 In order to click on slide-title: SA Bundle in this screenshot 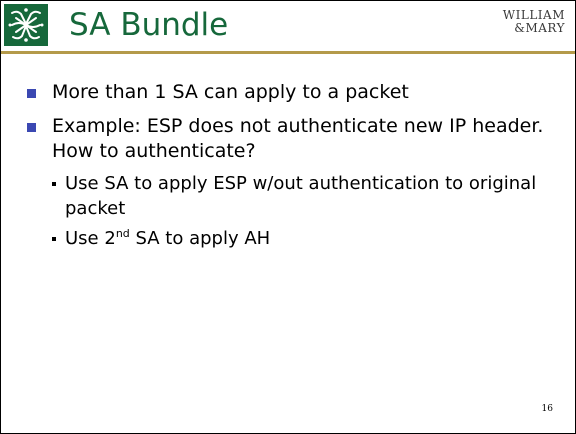, I will do `click(149, 25)`.